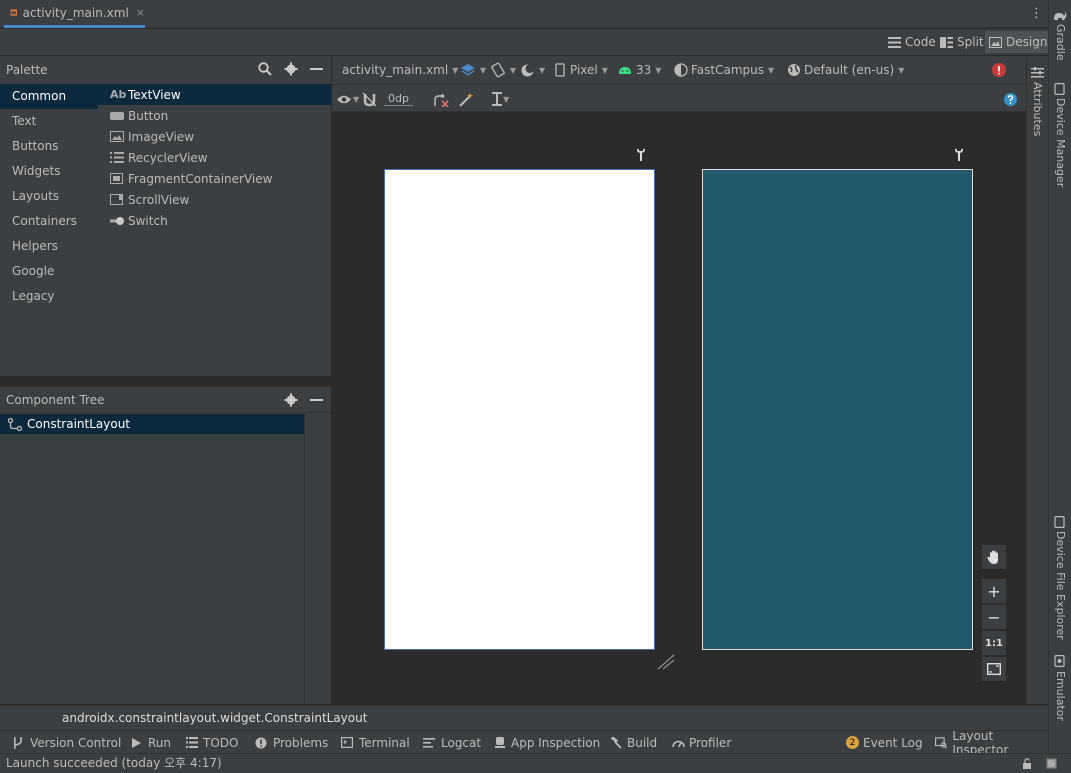  What do you see at coordinates (503, 70) in the screenshot?
I see `orientation-dropdown: ▼` at bounding box center [503, 70].